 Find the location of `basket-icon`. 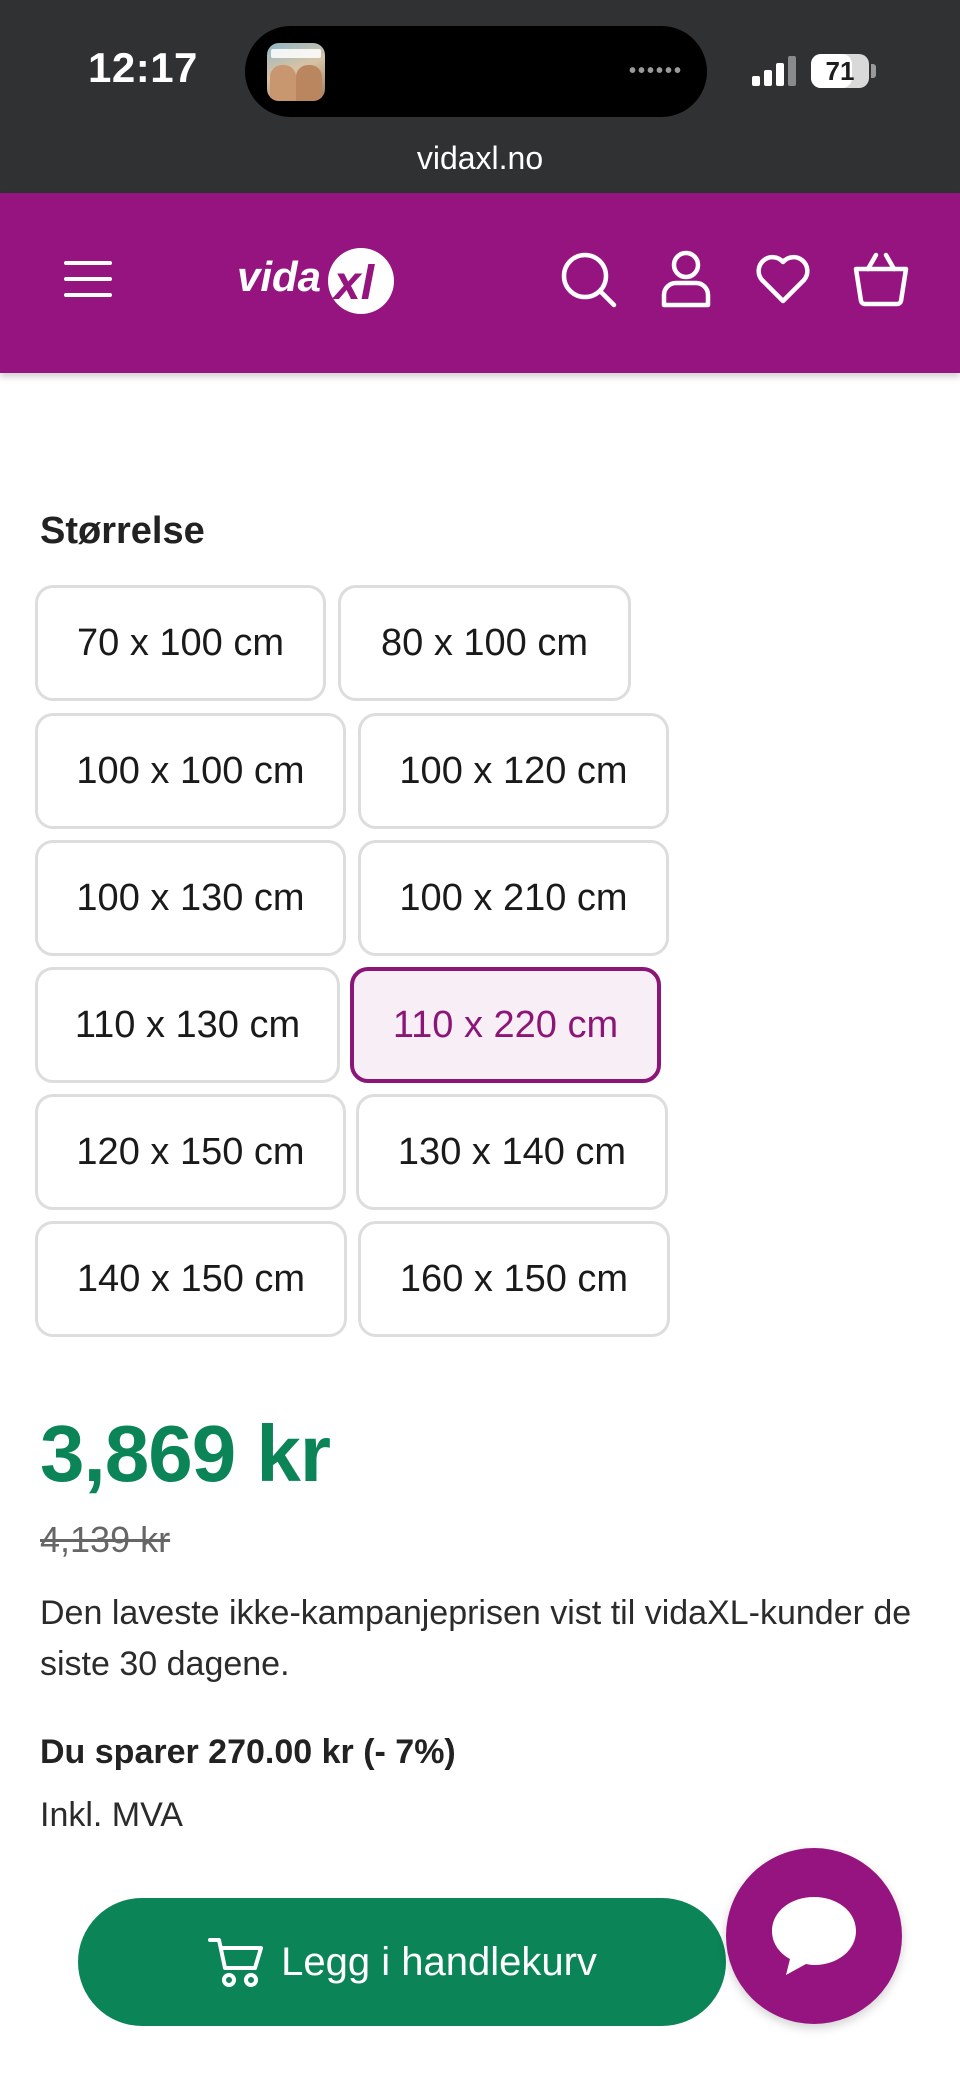

basket-icon is located at coordinates (881, 278).